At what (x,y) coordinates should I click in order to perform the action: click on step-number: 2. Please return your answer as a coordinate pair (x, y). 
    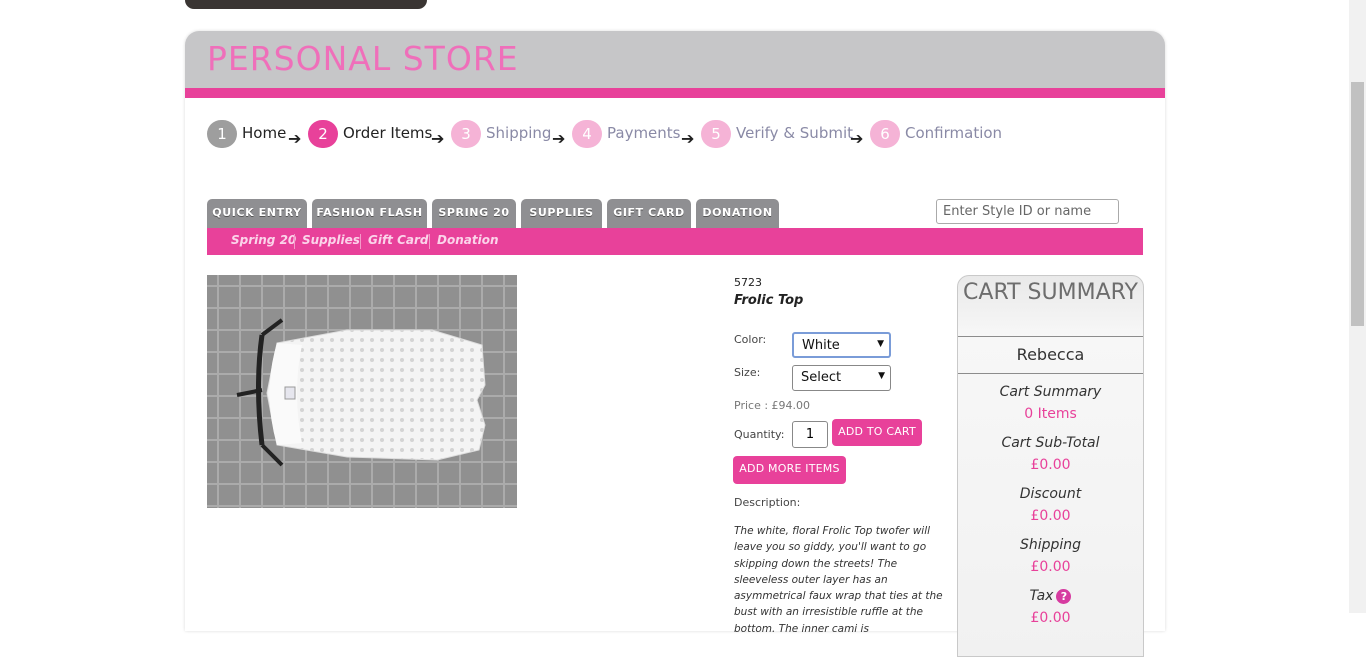
    Looking at the image, I should click on (323, 134).